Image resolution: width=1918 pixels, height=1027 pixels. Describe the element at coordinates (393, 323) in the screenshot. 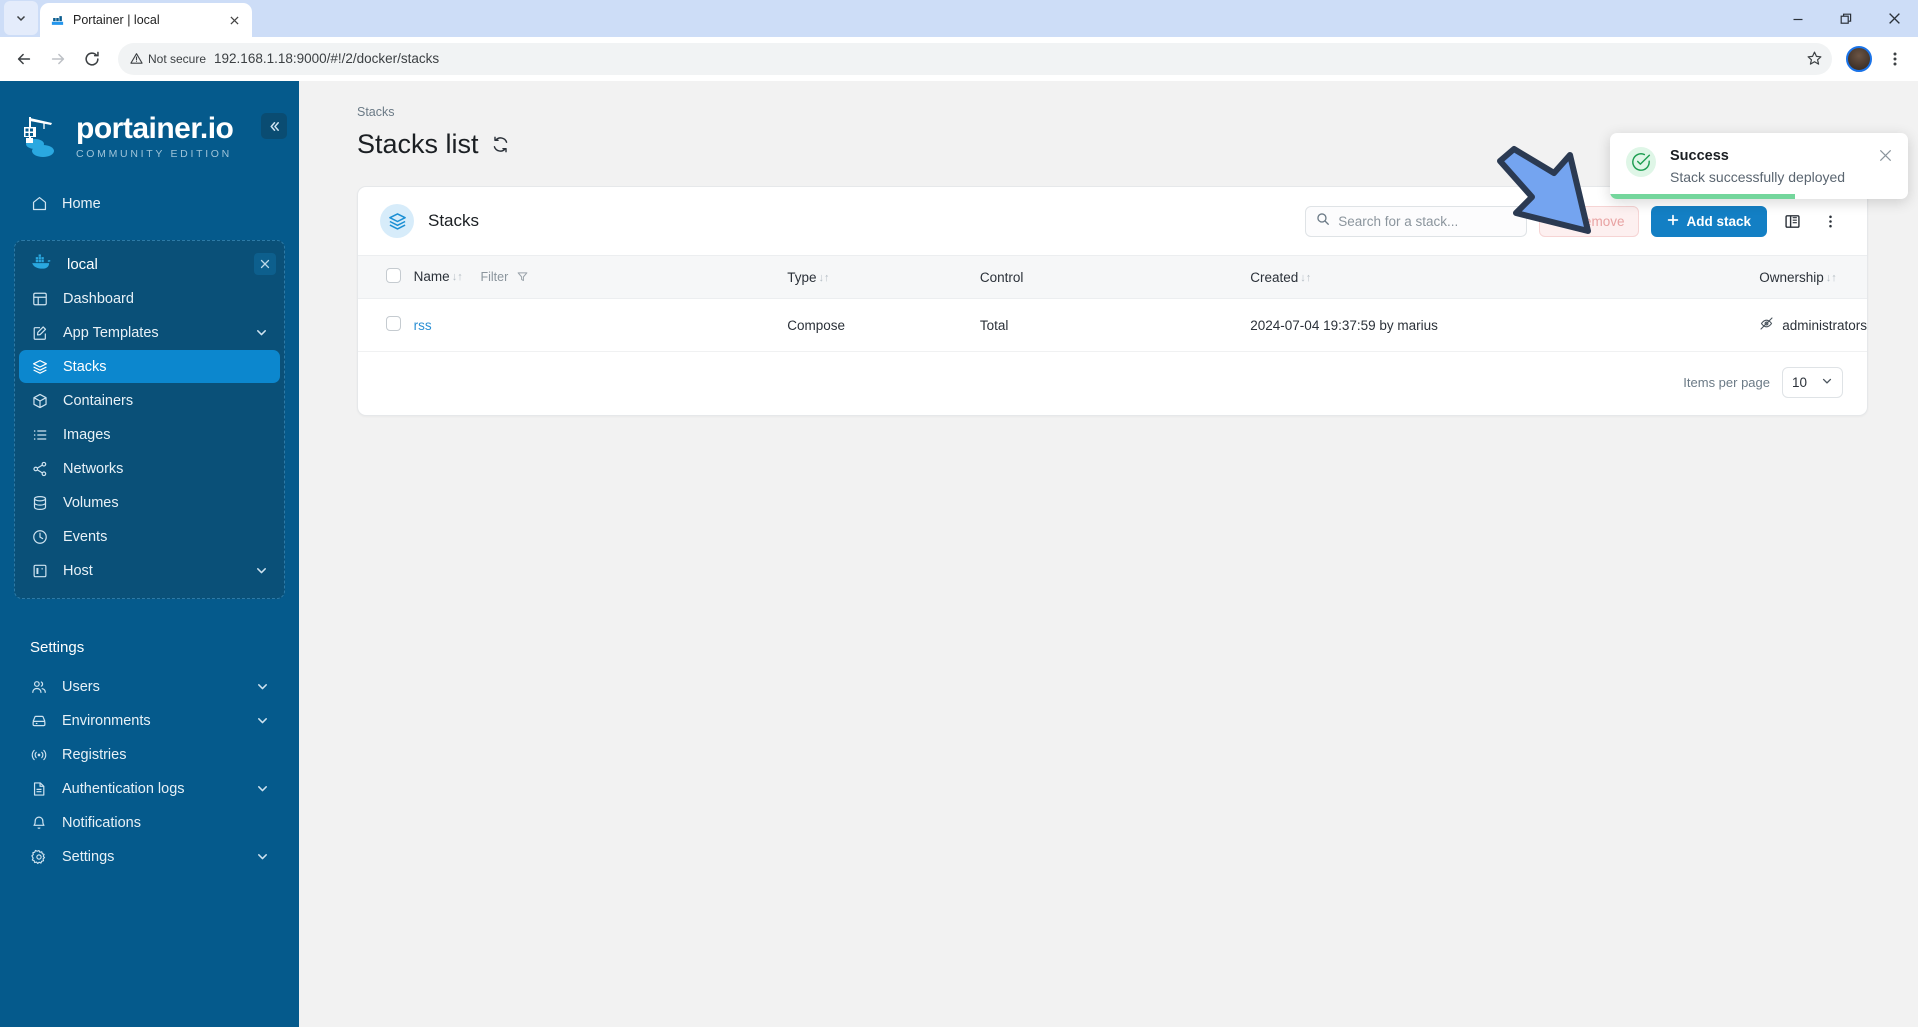

I see `row-checkbox` at that location.